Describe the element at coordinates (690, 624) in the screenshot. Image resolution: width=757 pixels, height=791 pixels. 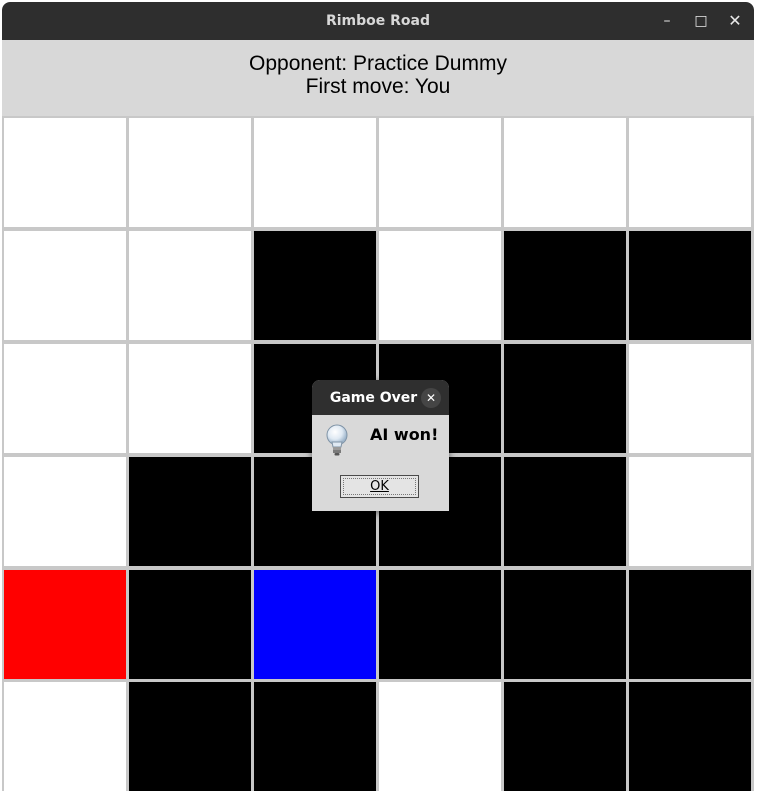
I see `board-cell-r5-c6-black` at that location.